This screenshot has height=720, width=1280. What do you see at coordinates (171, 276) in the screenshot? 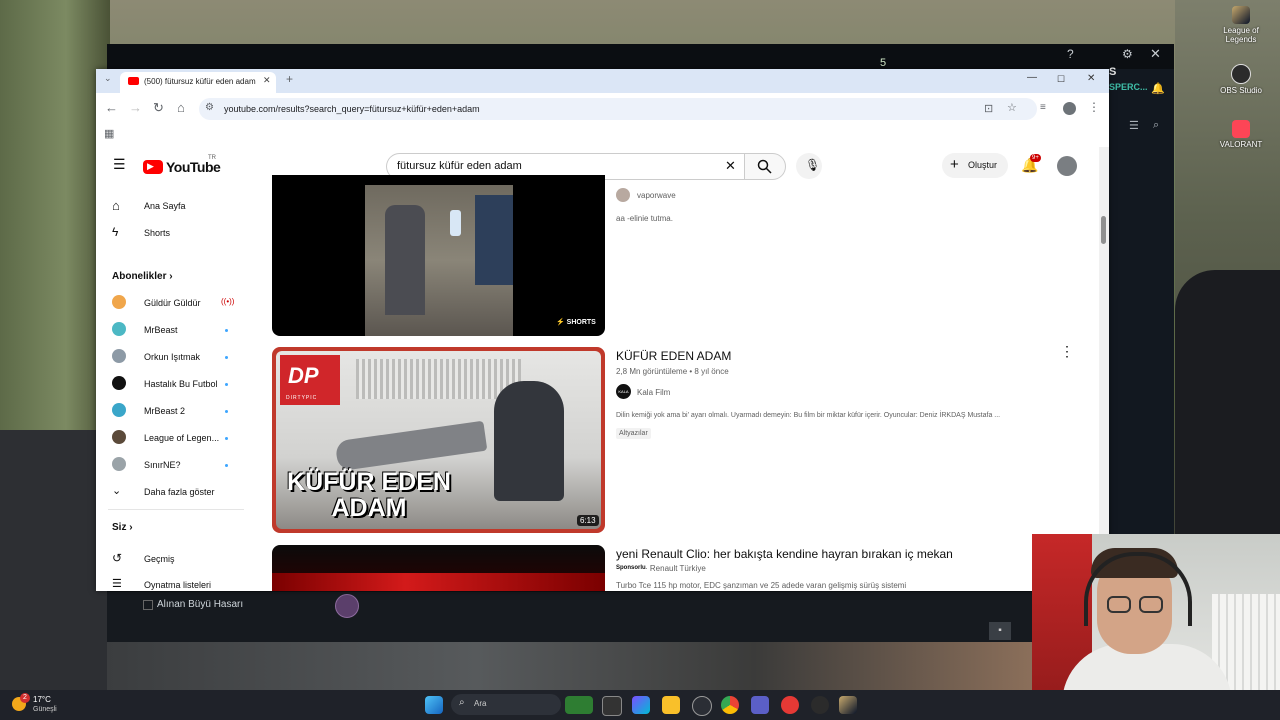
I see `chevron-right-icon: ›` at bounding box center [171, 276].